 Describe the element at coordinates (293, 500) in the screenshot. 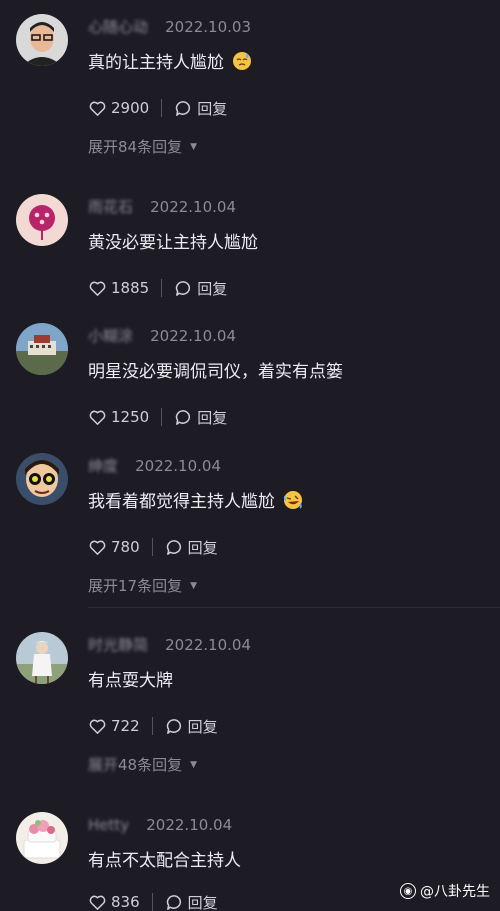

I see `rofl-face-emoji` at that location.